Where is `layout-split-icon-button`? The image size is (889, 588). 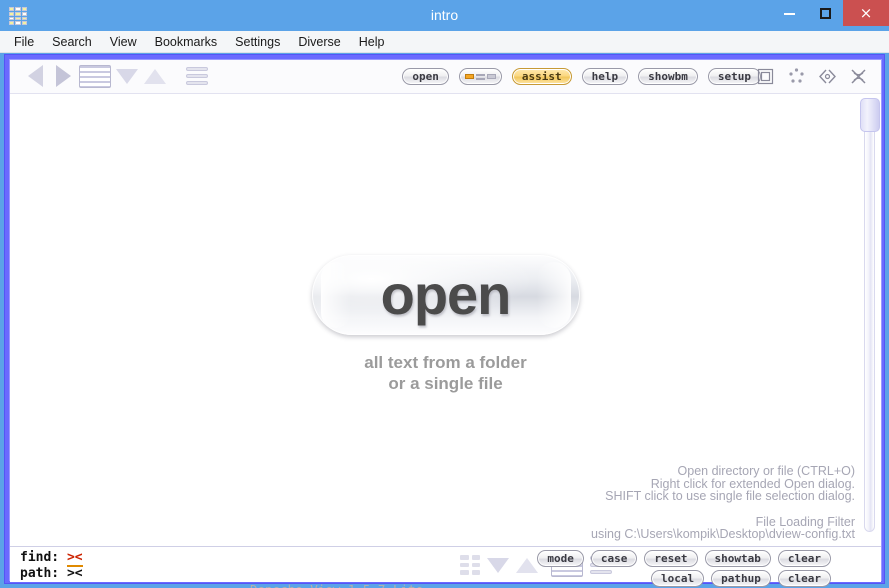 layout-split-icon-button is located at coordinates (480, 76).